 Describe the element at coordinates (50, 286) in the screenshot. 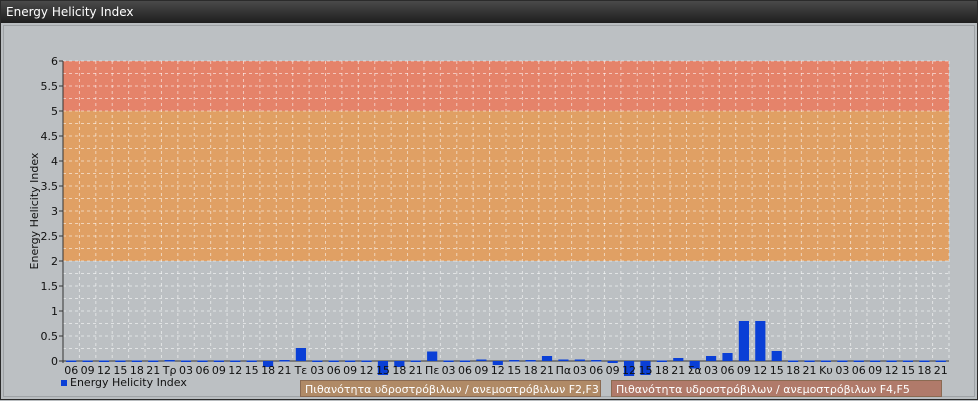

I see `y-tick-label: 1.5` at that location.